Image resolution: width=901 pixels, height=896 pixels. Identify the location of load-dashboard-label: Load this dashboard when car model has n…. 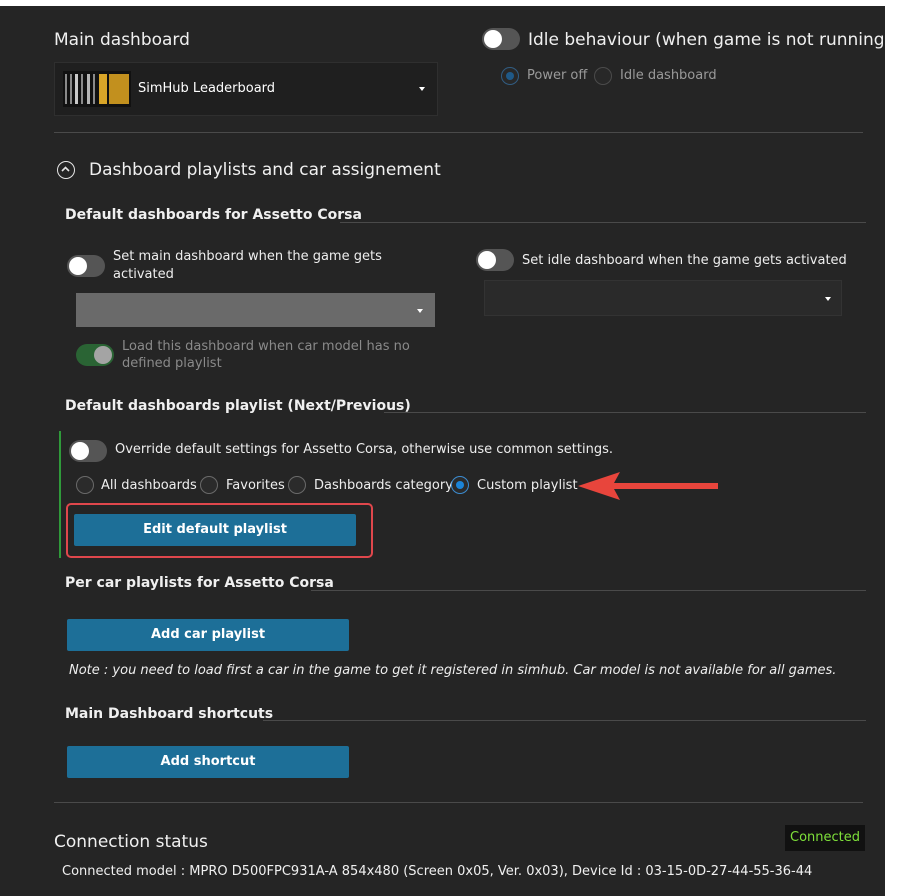
(266, 346).